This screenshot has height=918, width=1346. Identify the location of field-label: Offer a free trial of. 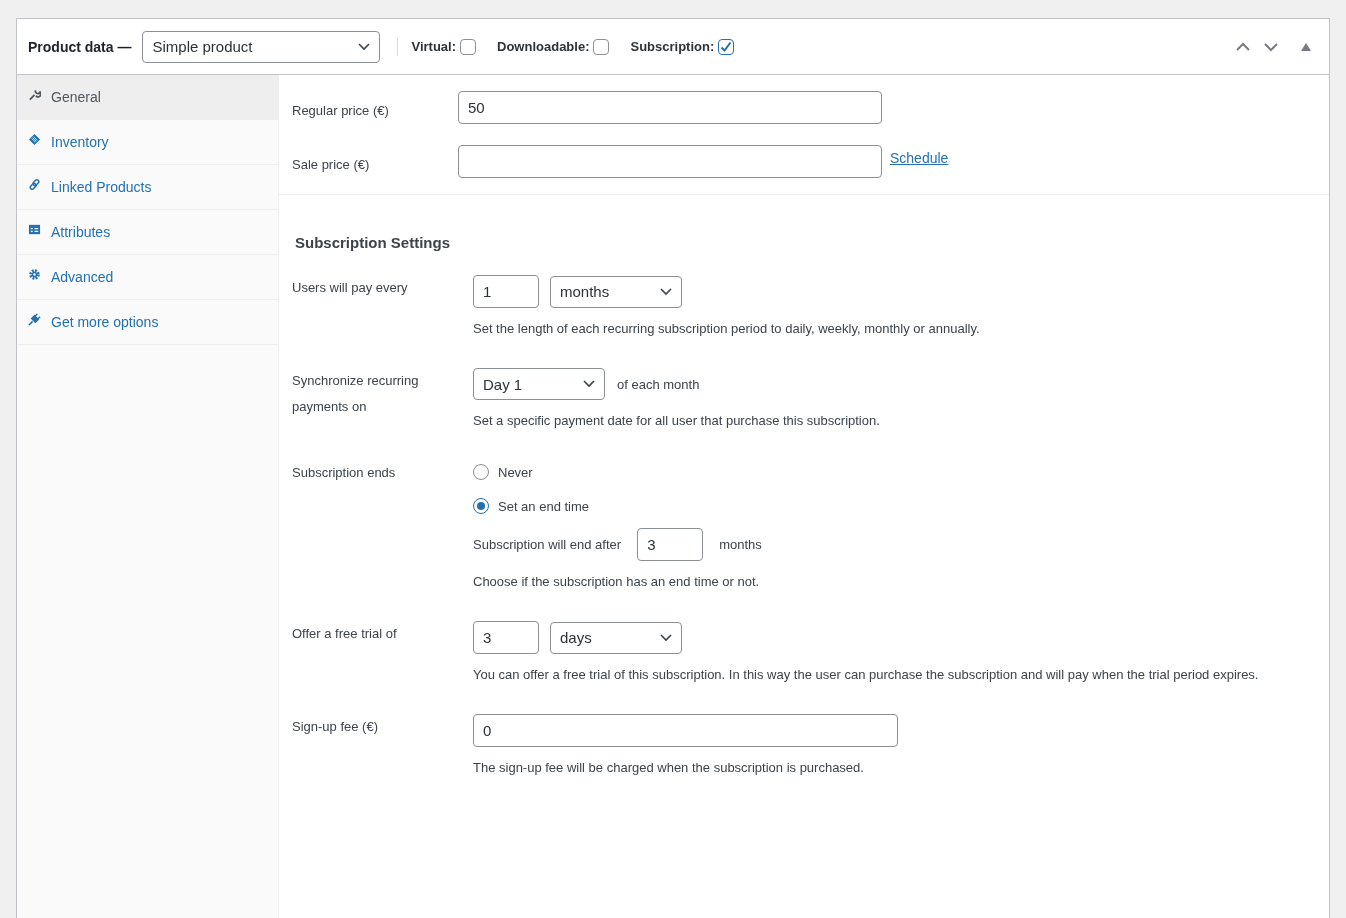
(345, 634).